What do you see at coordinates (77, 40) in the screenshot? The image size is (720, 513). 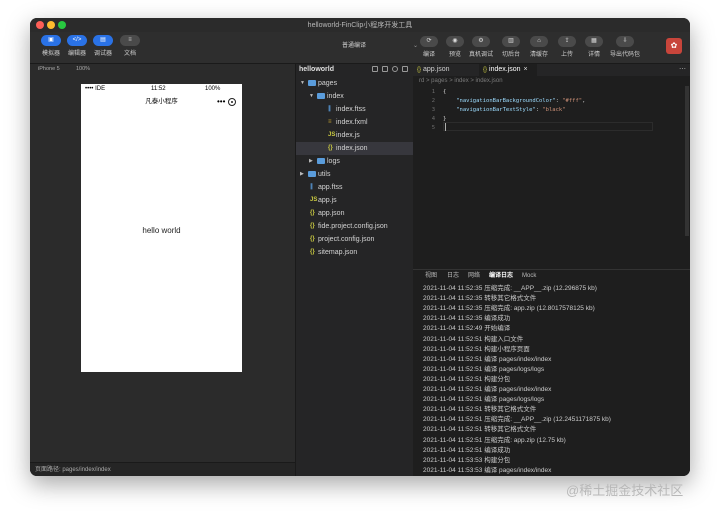 I see `code-icon: </>` at bounding box center [77, 40].